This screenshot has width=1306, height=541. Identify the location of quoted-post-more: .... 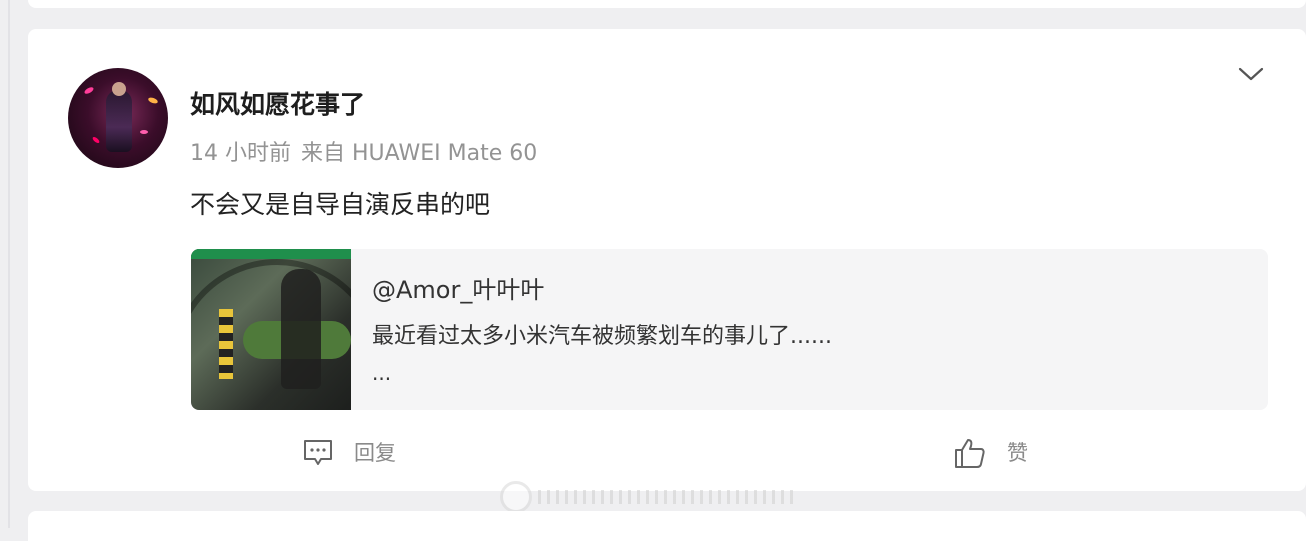
(382, 373).